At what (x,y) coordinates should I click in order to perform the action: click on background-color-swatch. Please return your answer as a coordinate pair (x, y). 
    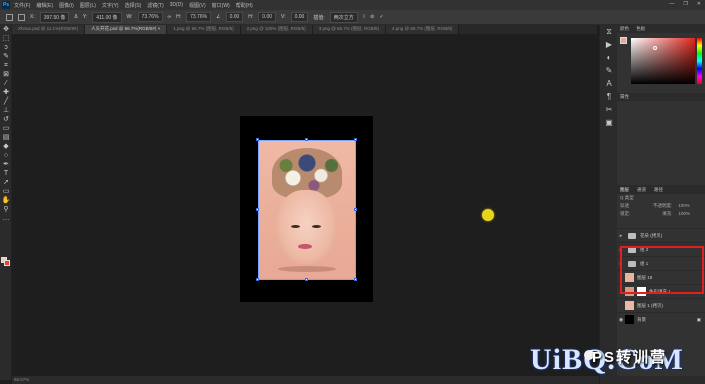
    Looking at the image, I should click on (7, 263).